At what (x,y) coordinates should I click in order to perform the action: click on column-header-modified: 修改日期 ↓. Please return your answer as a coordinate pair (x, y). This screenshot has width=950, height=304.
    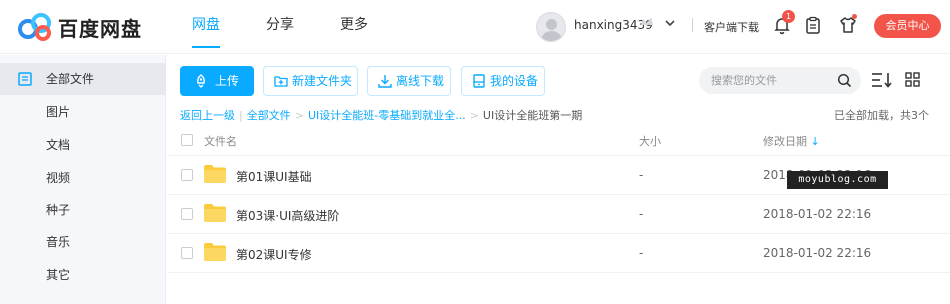
    Looking at the image, I should click on (791, 141).